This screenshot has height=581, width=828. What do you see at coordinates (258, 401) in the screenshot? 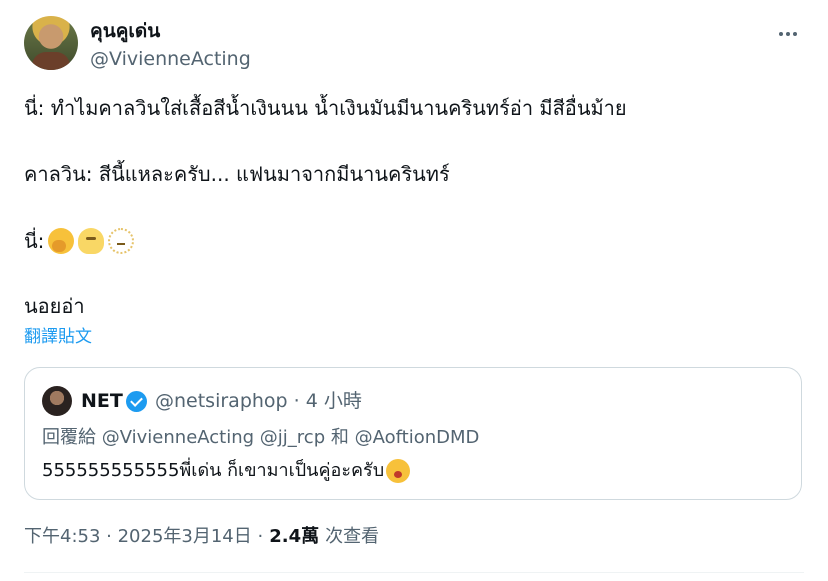
I see `quoted-author-meta: @netsiraphop · 4 小時` at bounding box center [258, 401].